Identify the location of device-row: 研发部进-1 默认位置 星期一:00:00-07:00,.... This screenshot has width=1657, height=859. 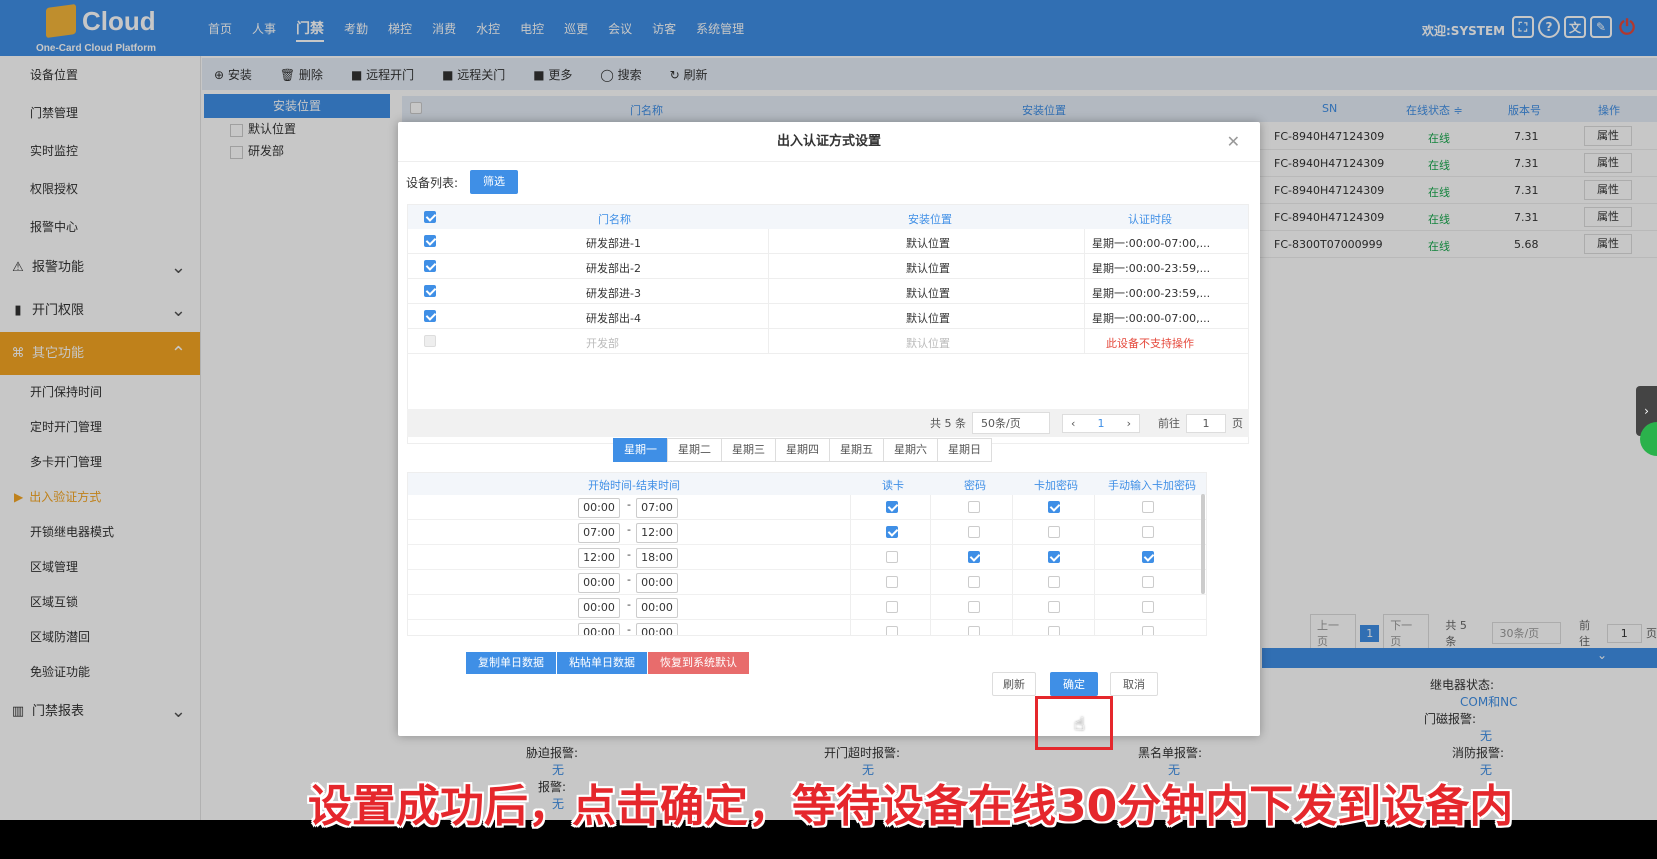
(828, 241).